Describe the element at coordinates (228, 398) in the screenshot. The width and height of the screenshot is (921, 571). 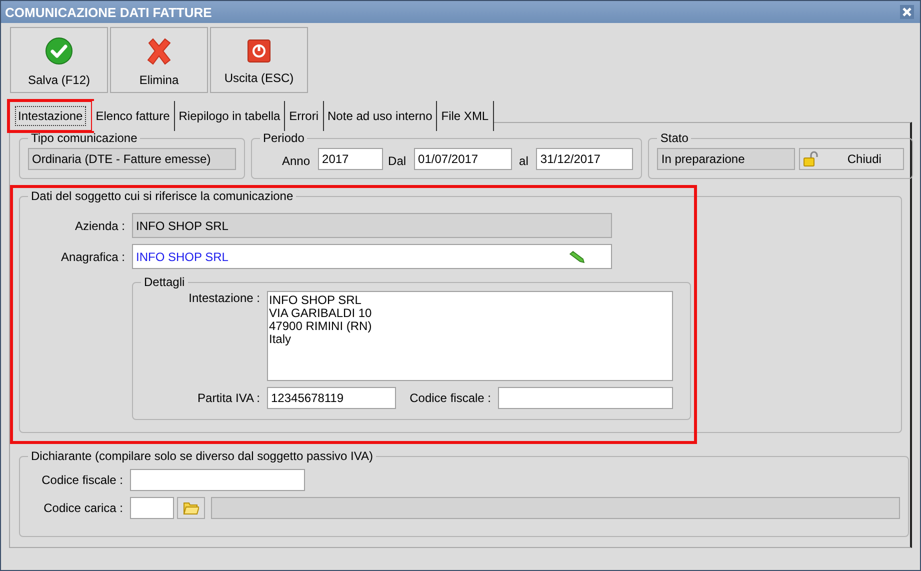
I see `field-label: Partita IVA :` at that location.